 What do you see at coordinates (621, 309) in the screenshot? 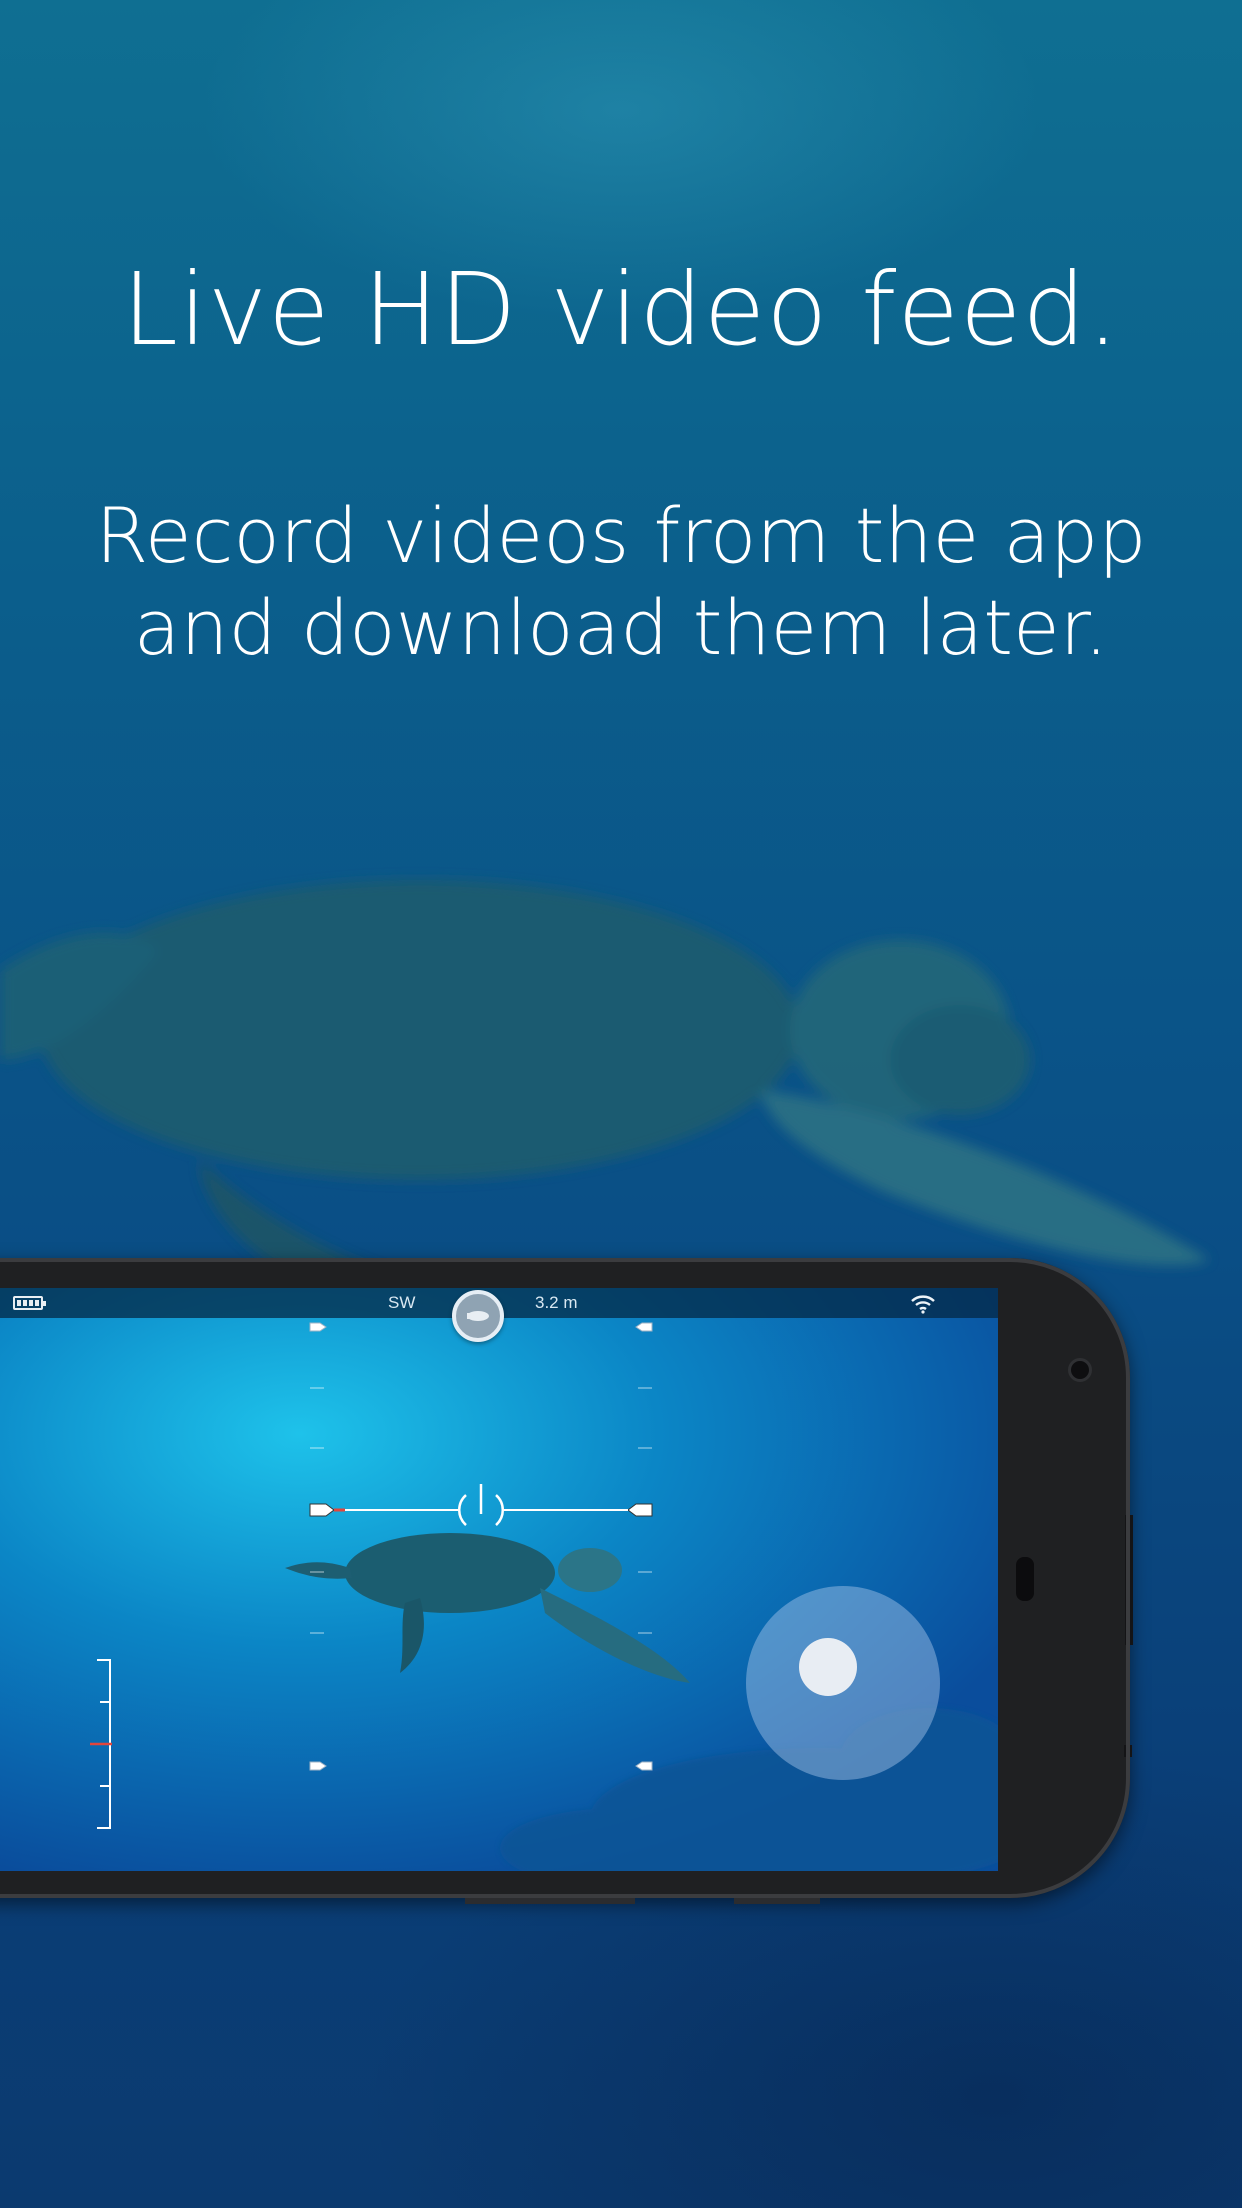
I see `page-title: Live HD video feed.` at bounding box center [621, 309].